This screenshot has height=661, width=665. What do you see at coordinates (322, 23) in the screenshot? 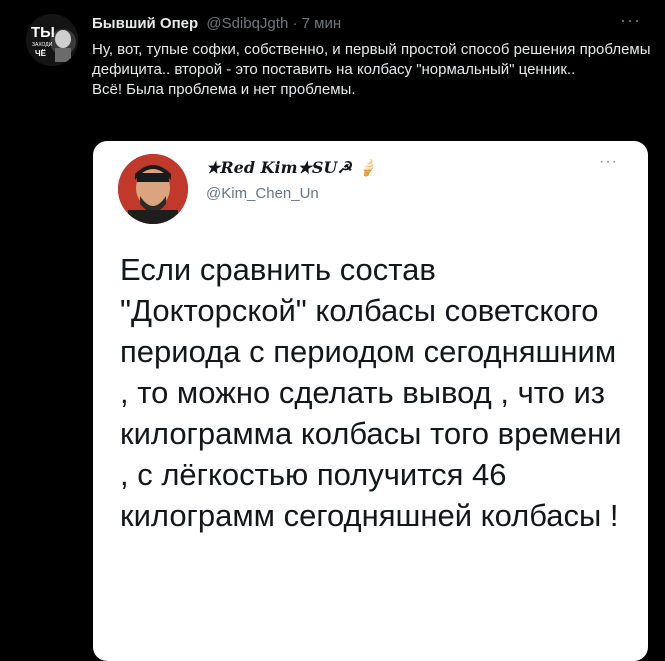
I see `timestamp: 7 мин` at bounding box center [322, 23].